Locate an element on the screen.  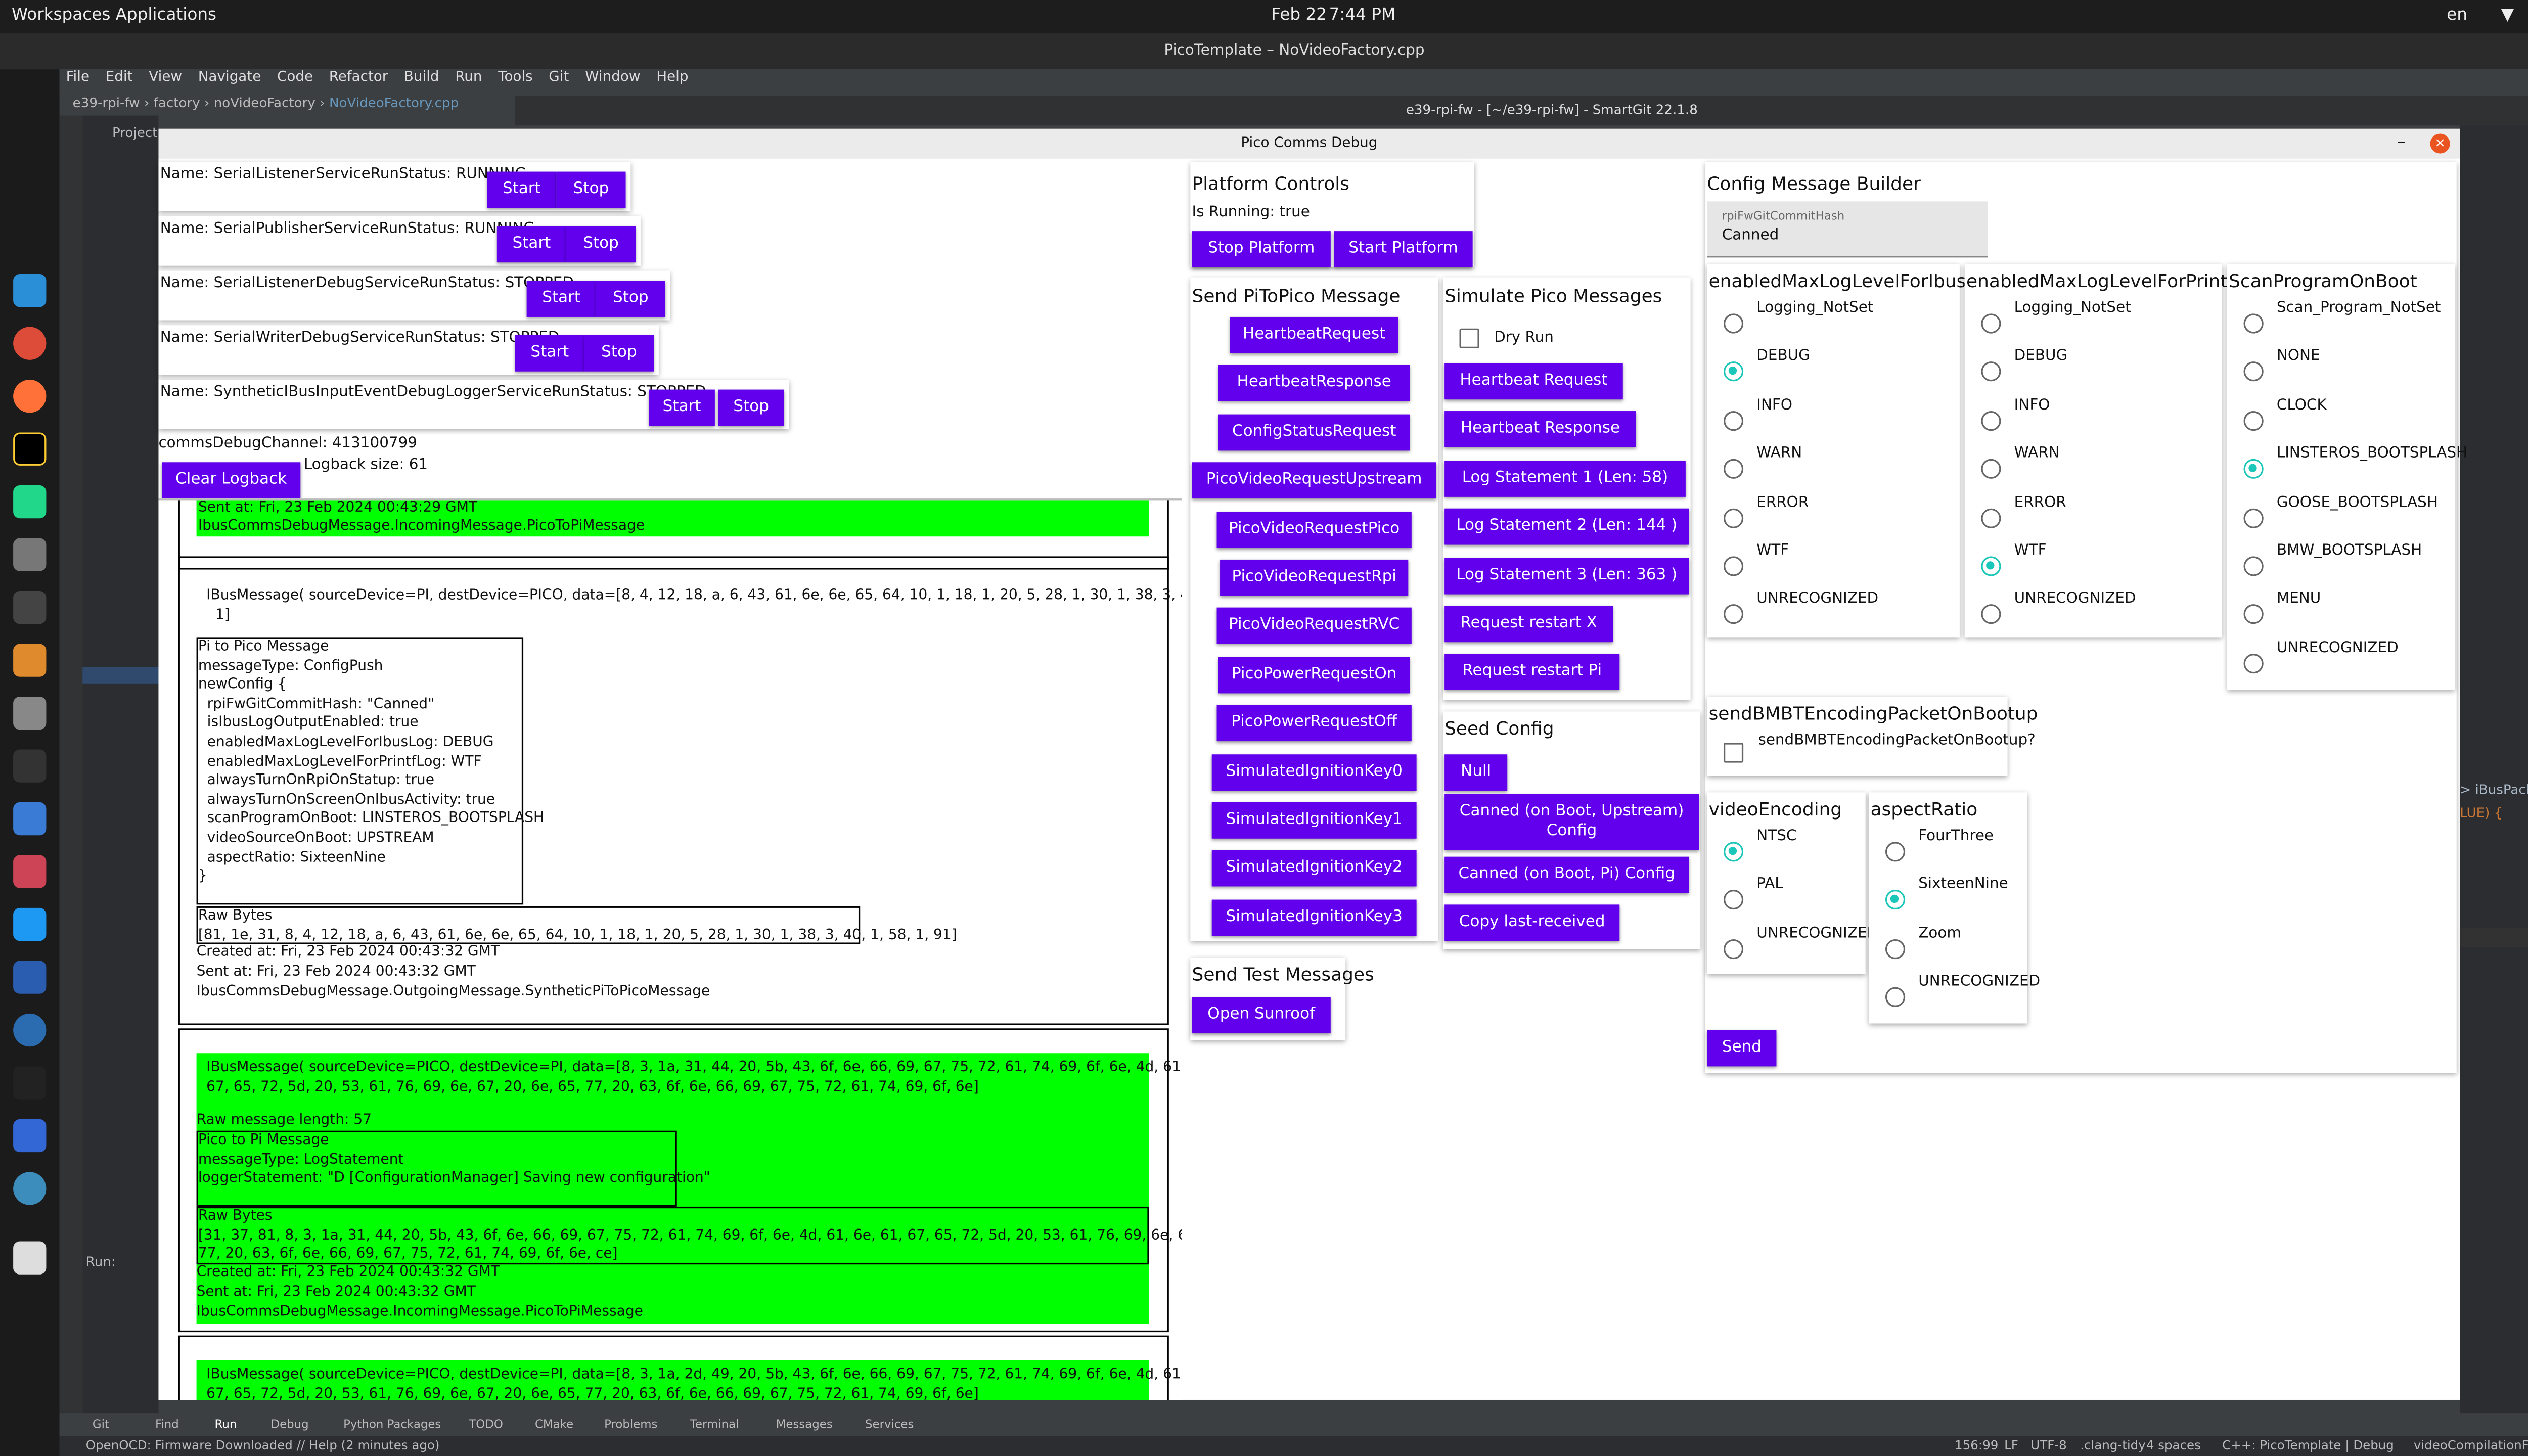
clion-icon is located at coordinates (30, 502).